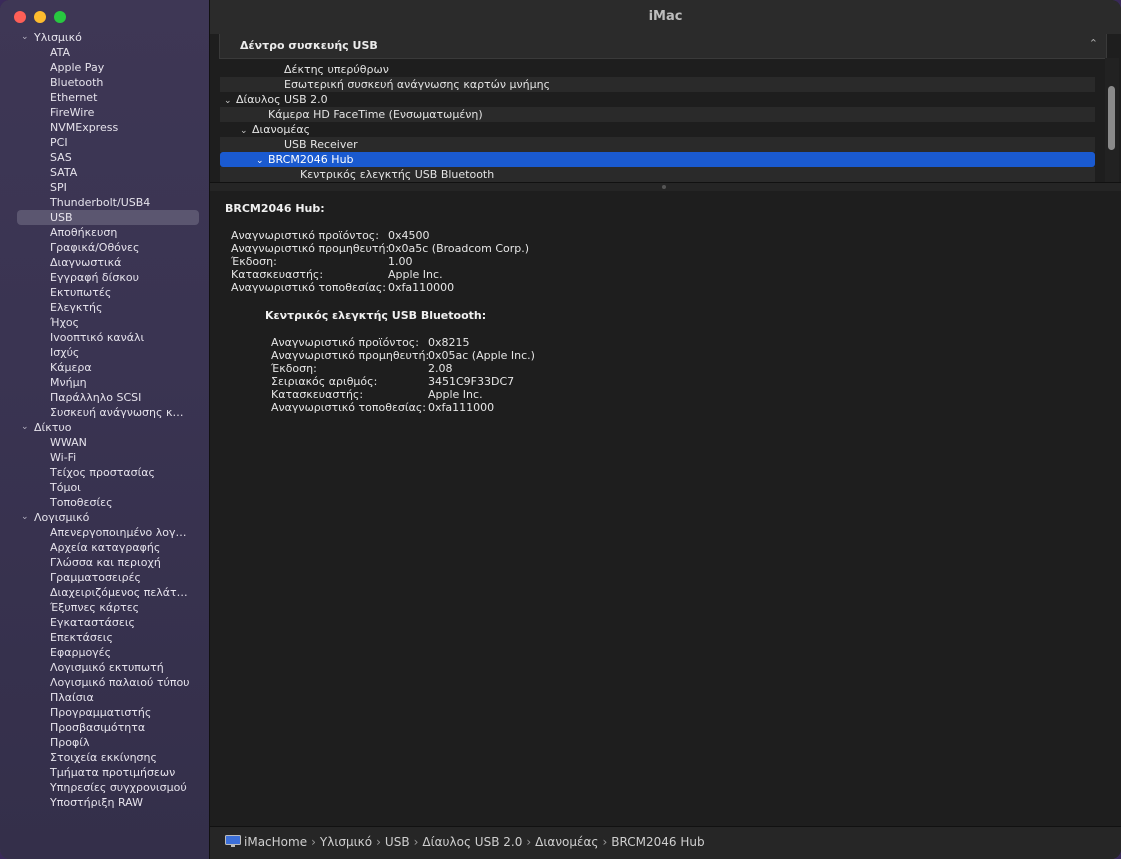 Image resolution: width=1121 pixels, height=859 pixels. What do you see at coordinates (277, 274) in the screenshot?
I see `field-key: Κατασκευαστής:` at bounding box center [277, 274].